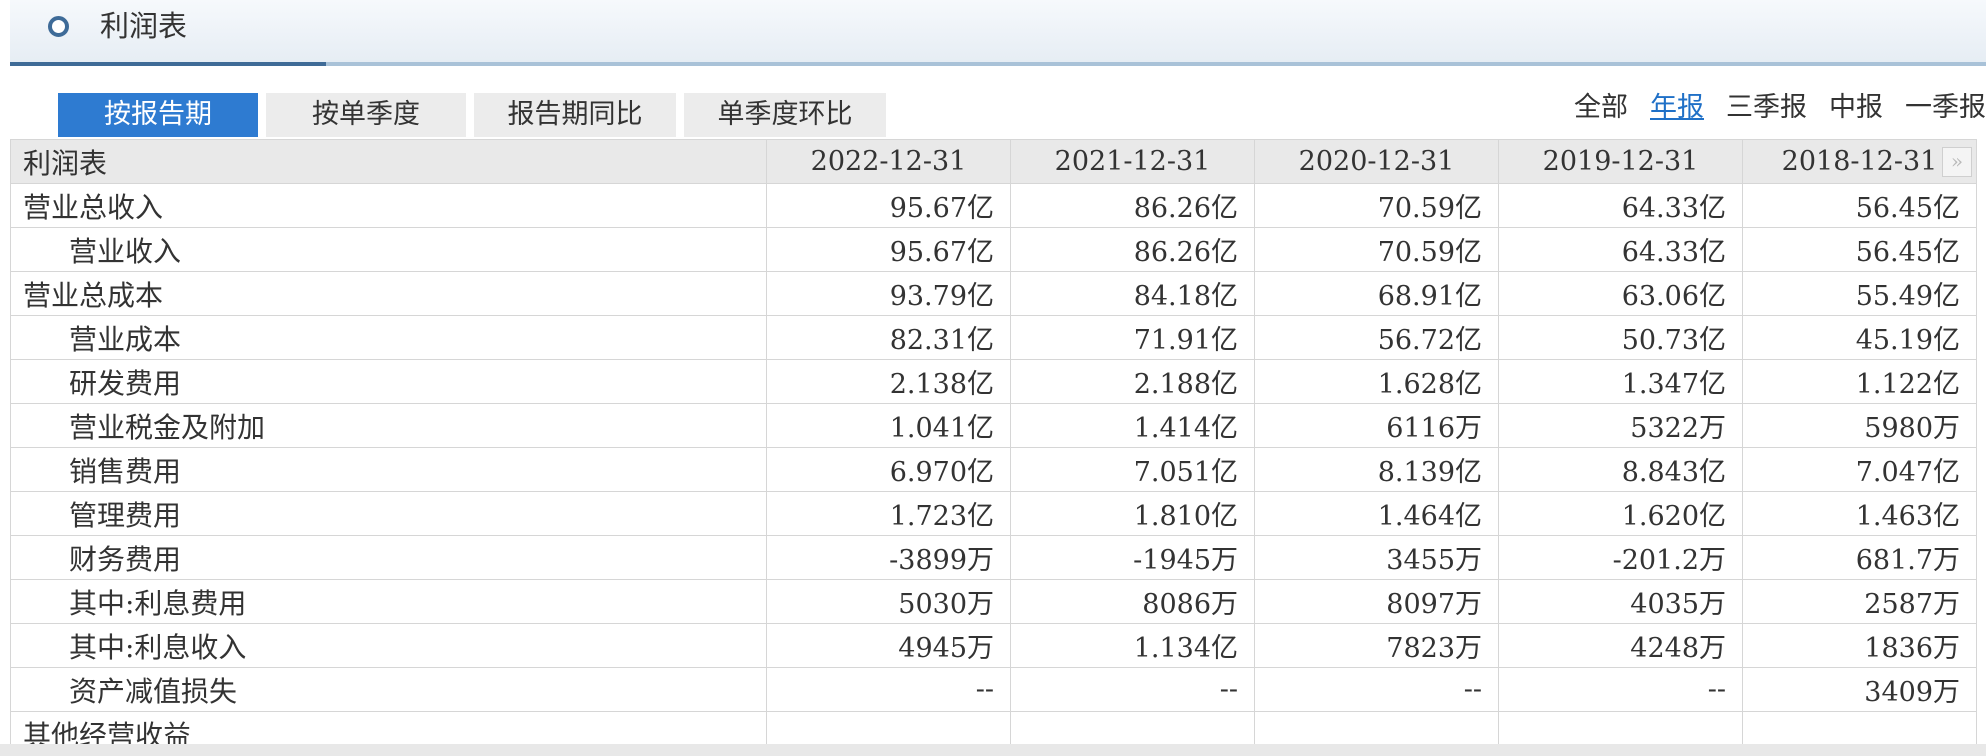 This screenshot has width=1986, height=756. I want to click on row-label: 营业总成本, so click(388, 293).